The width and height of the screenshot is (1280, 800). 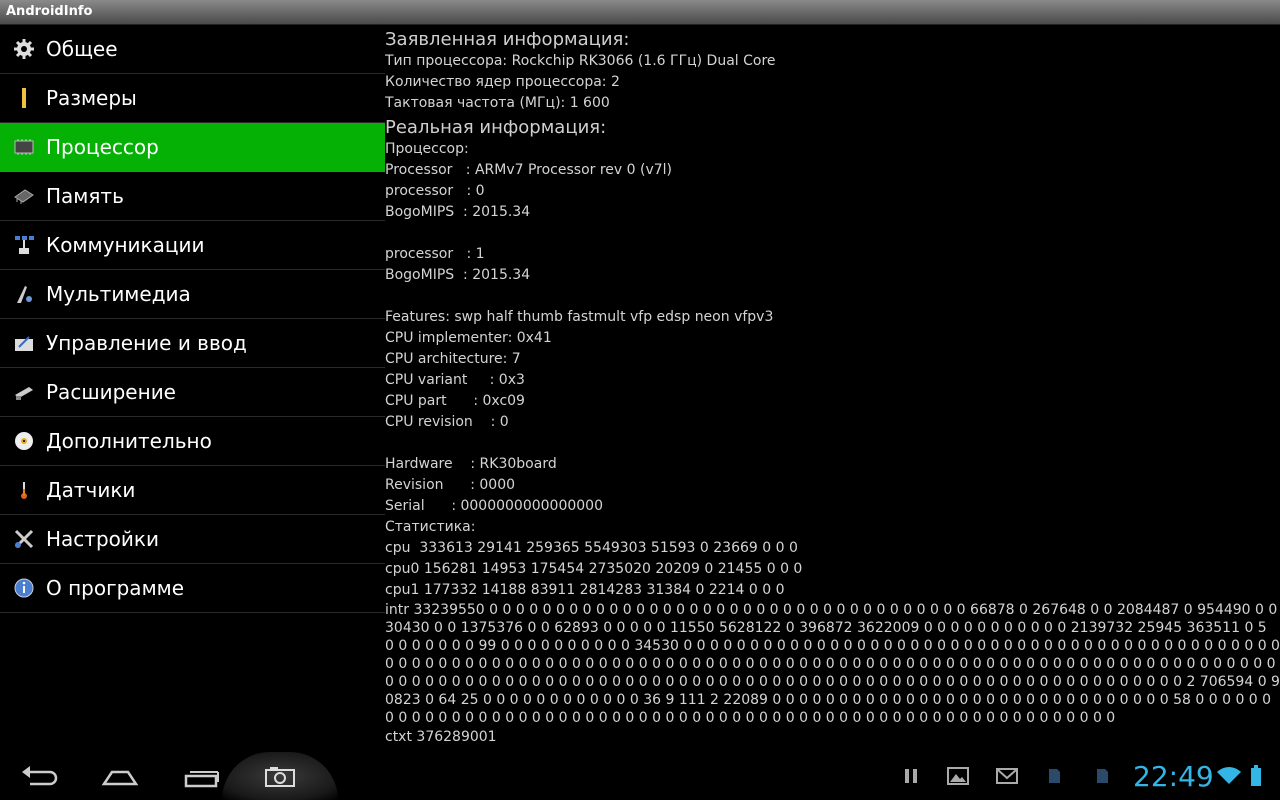 What do you see at coordinates (24, 98) in the screenshot?
I see `ruler-icon` at bounding box center [24, 98].